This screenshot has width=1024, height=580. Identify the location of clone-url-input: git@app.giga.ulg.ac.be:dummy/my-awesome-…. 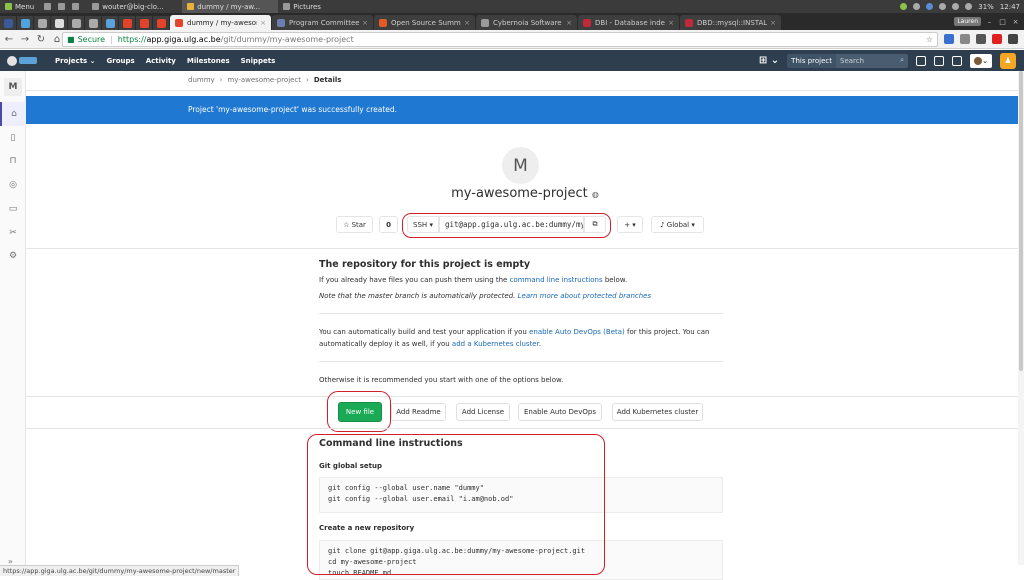
(511, 224).